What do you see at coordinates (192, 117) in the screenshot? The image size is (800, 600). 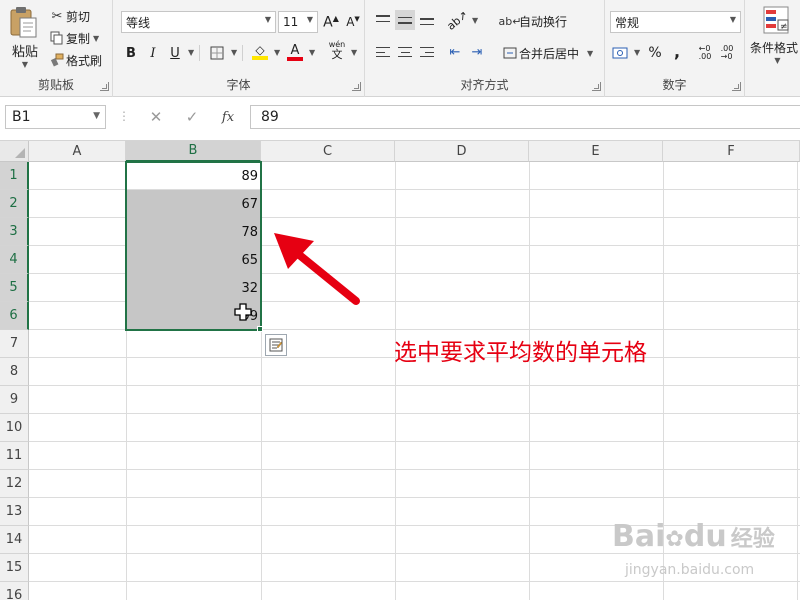 I see `confirm-entry-button: ✓` at bounding box center [192, 117].